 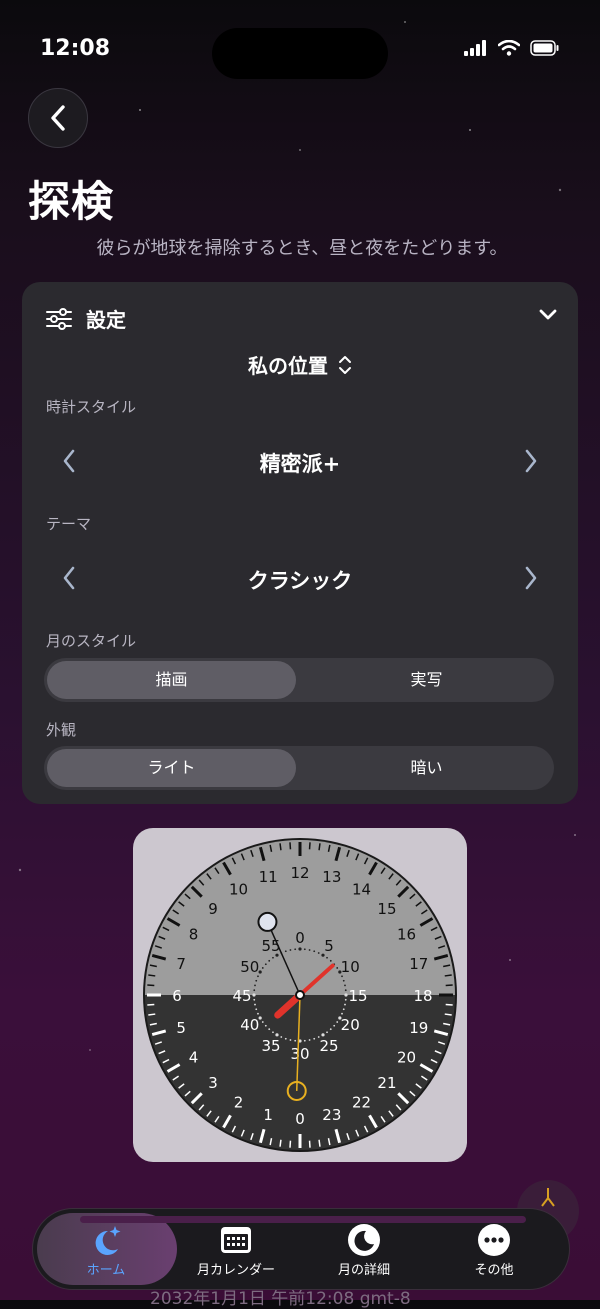 What do you see at coordinates (91, 406) in the screenshot?
I see `clock-style-label: 時計スタイル` at bounding box center [91, 406].